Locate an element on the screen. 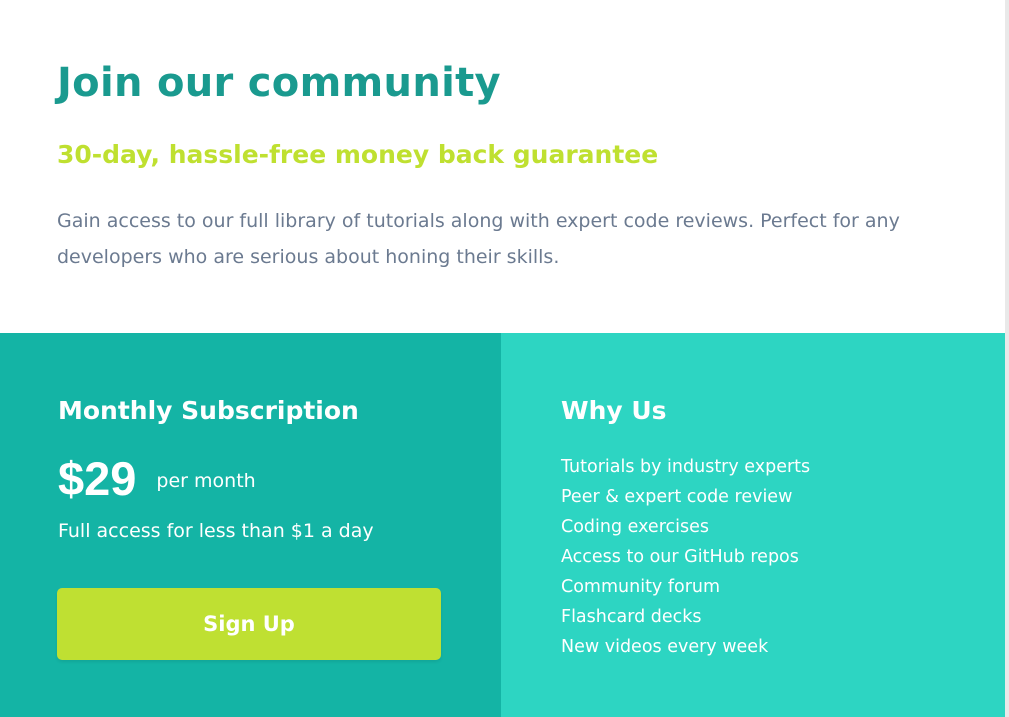  why-us-heading: Why Us is located at coordinates (614, 410).